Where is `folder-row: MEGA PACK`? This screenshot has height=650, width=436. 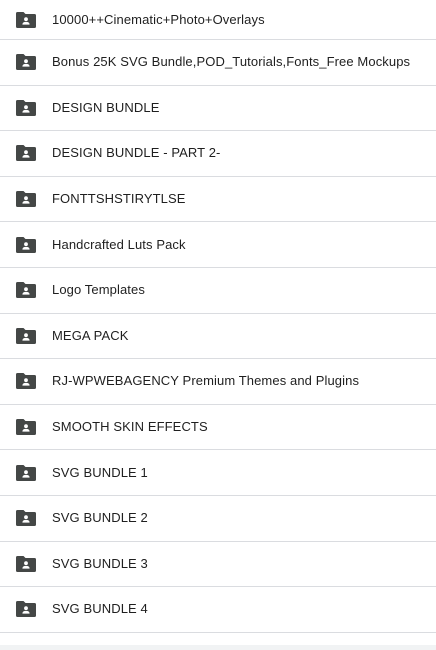 folder-row: MEGA PACK is located at coordinates (218, 337).